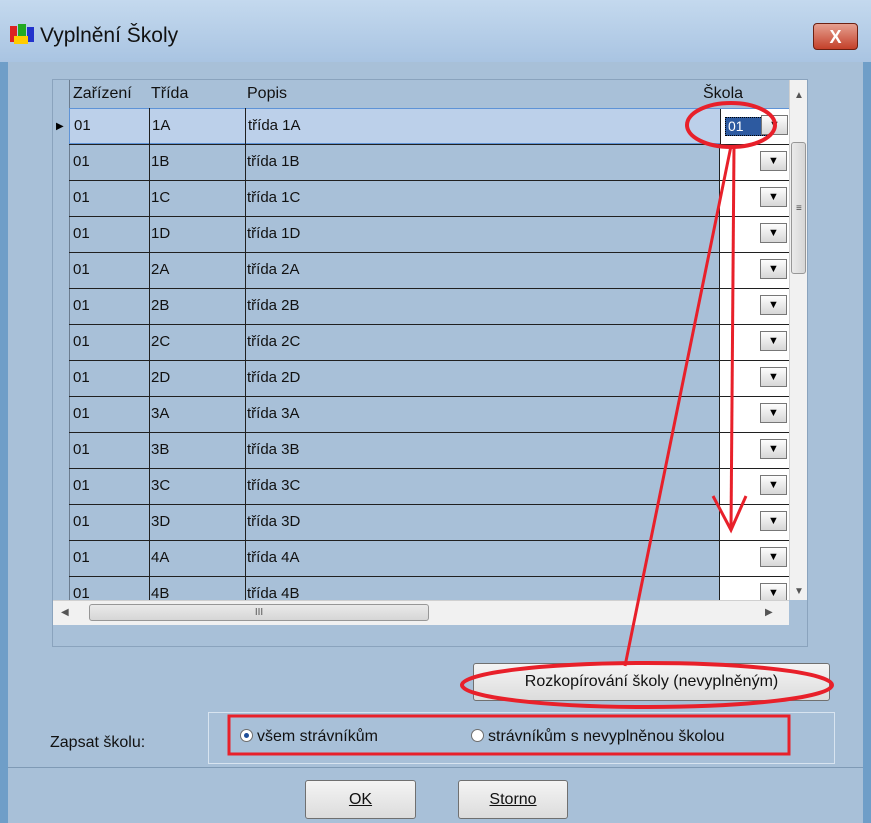 The image size is (871, 823). Describe the element at coordinates (799, 591) in the screenshot. I see `scroll-down-icon: ▼` at that location.